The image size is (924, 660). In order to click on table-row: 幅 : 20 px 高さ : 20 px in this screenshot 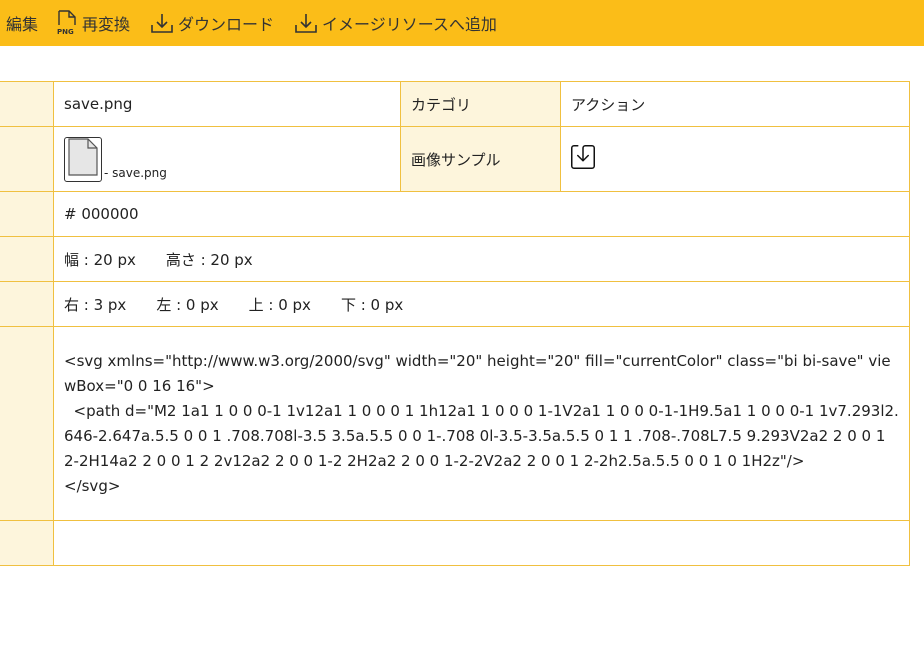, I will do `click(455, 259)`.